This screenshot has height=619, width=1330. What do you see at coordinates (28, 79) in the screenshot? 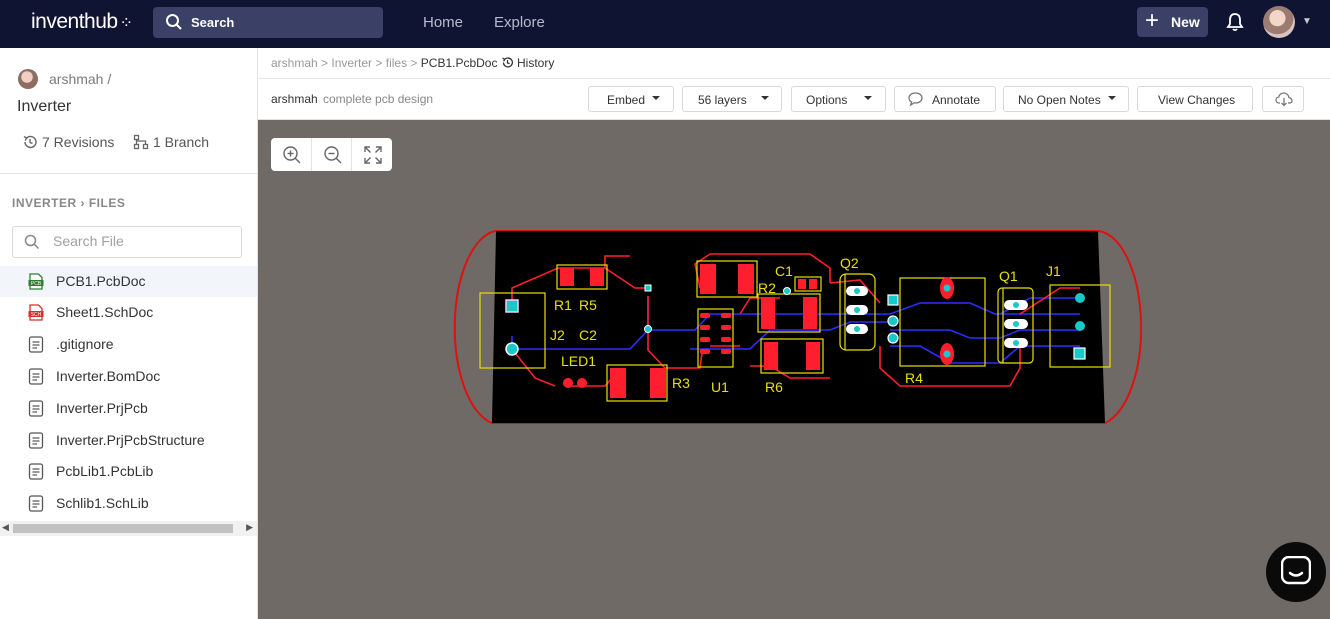
I see `owner-avatar` at bounding box center [28, 79].